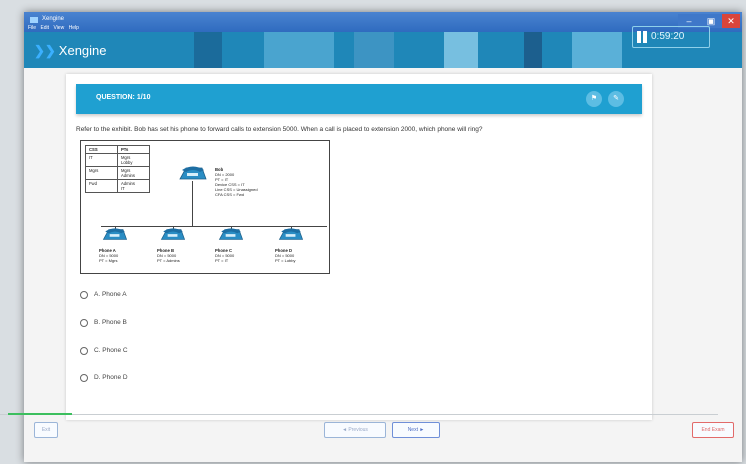 Image resolution: width=746 pixels, height=464 pixels. What do you see at coordinates (416, 430) in the screenshot?
I see `next-button: Next ►` at bounding box center [416, 430].